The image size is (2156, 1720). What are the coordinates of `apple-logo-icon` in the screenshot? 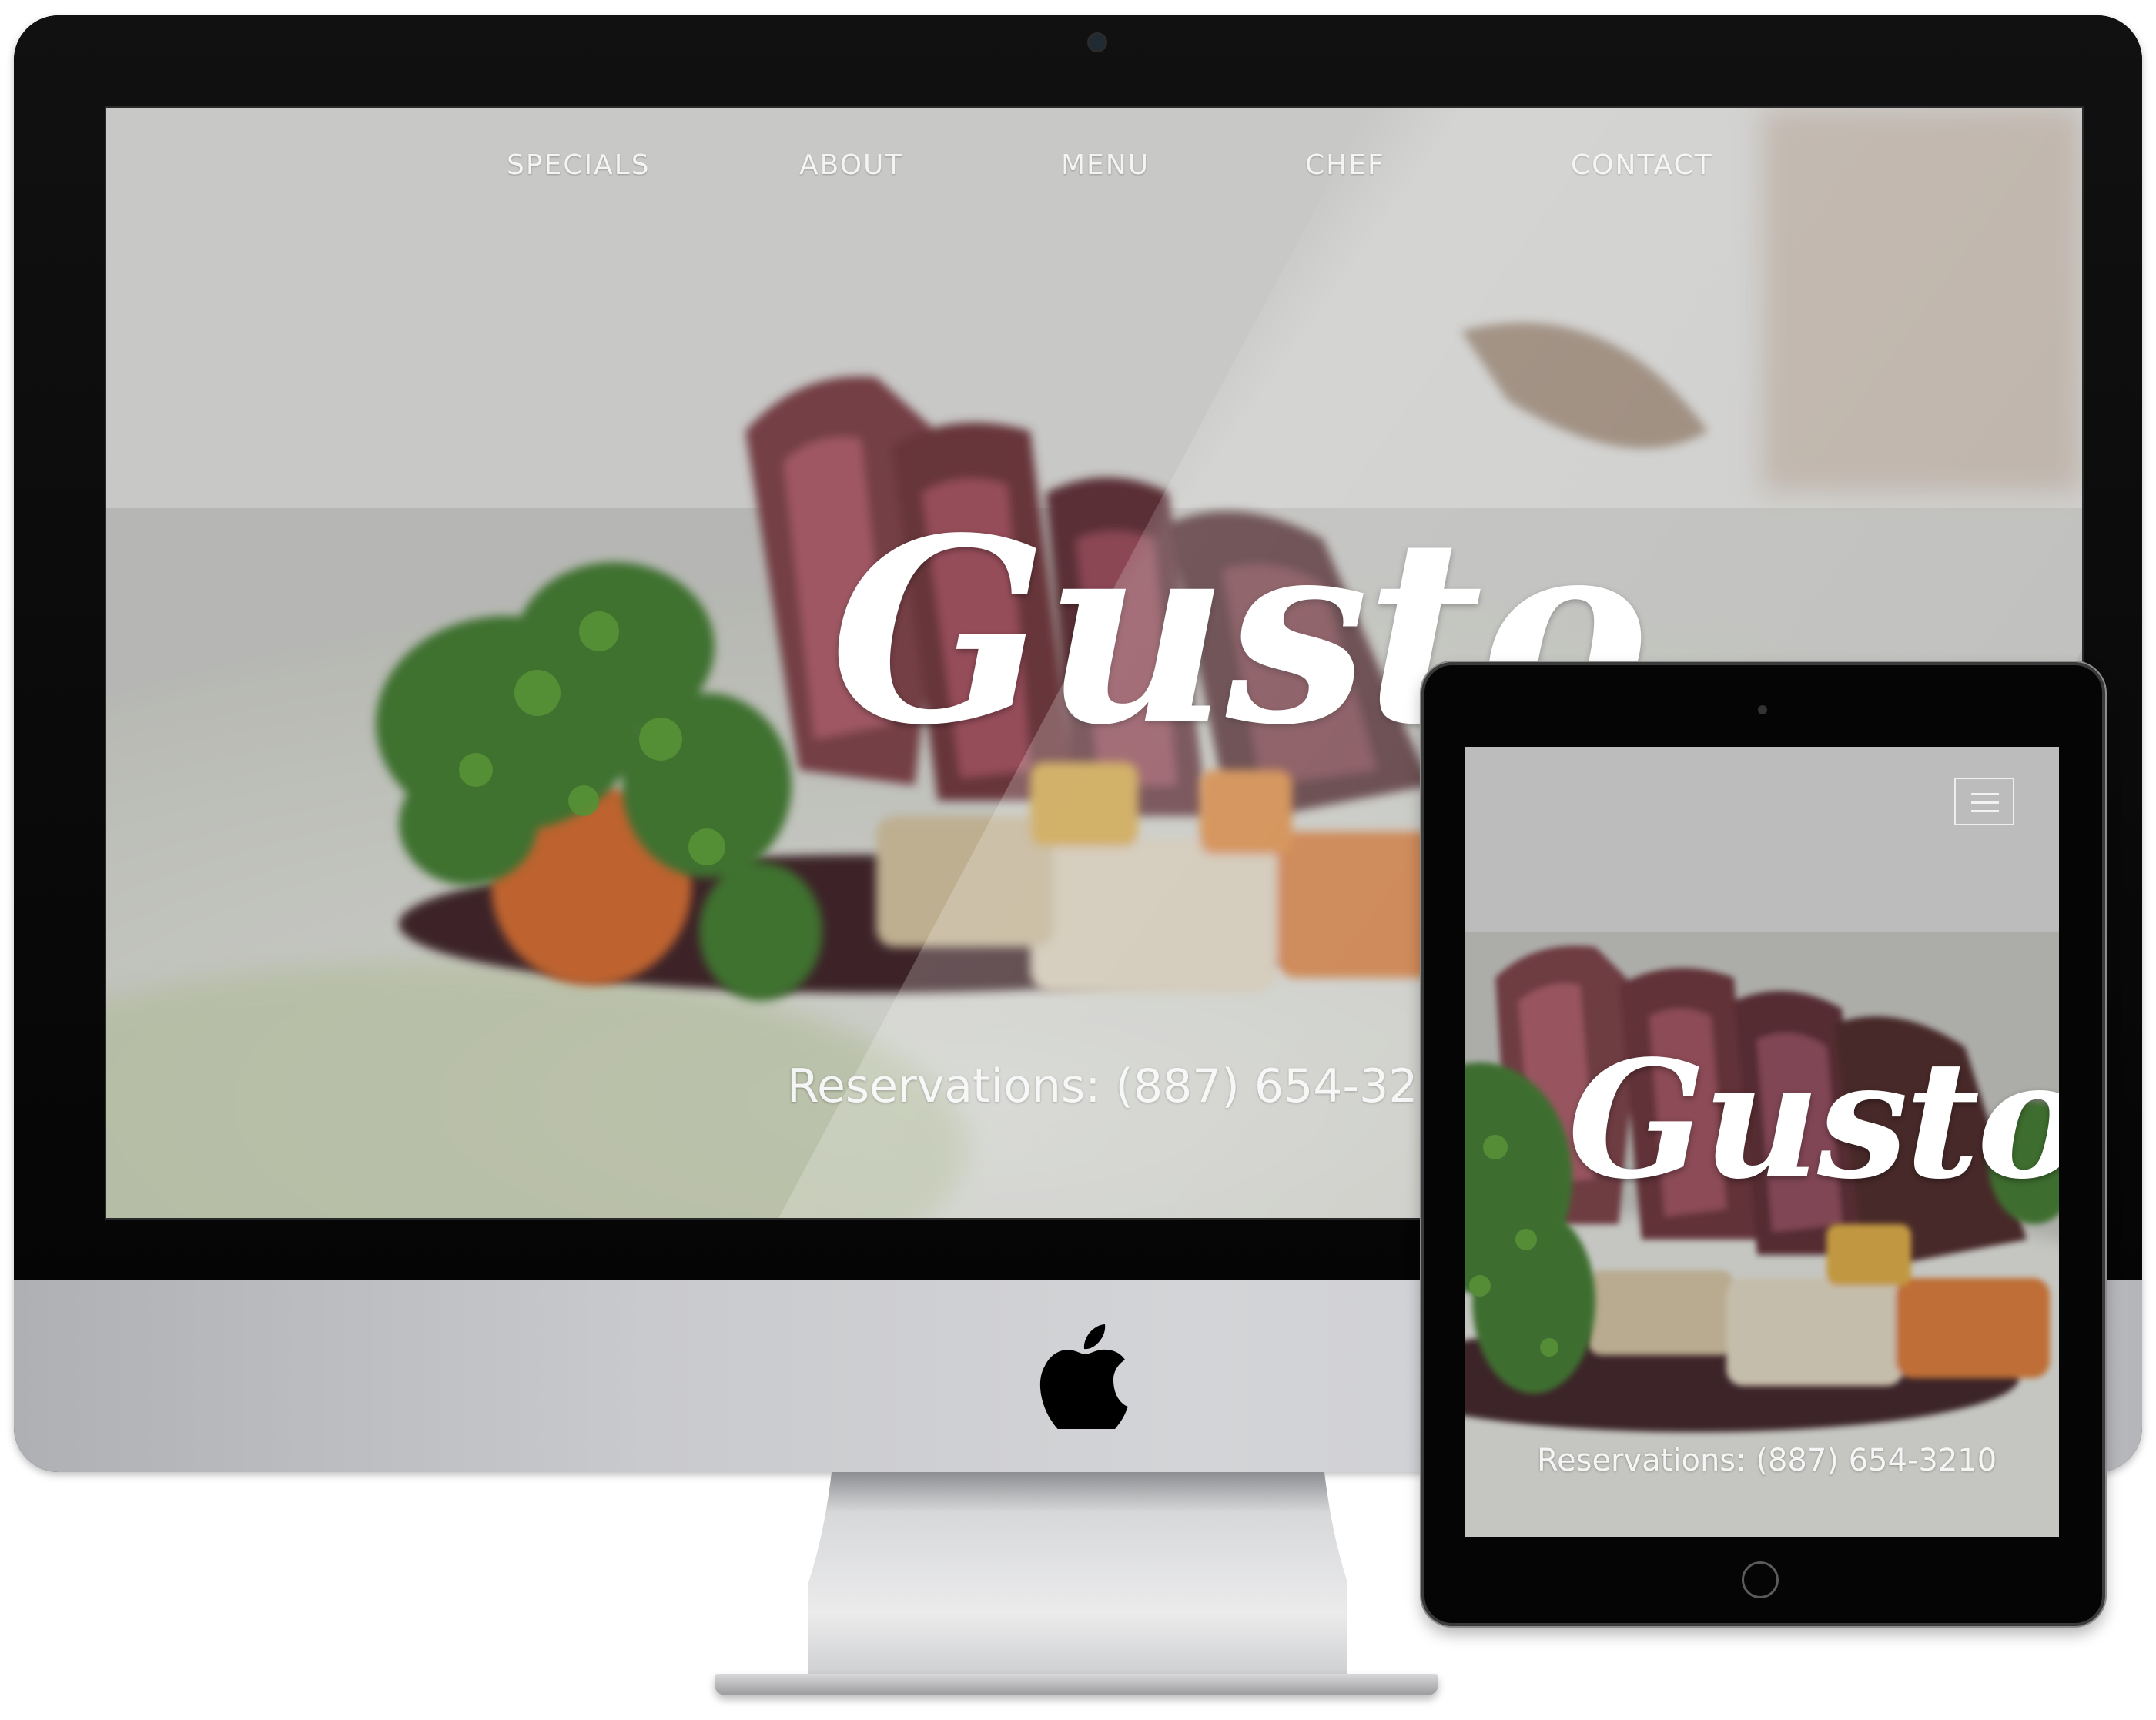 It's located at (1084, 1376).